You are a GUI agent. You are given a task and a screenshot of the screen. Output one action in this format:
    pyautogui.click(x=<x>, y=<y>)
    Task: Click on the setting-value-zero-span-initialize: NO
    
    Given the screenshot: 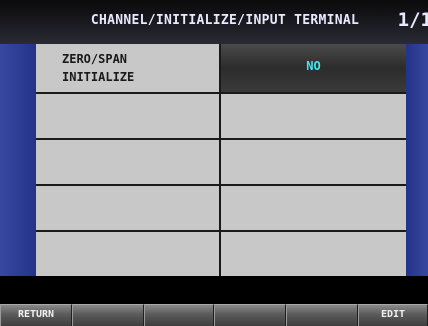 What is the action you would take?
    pyautogui.click(x=313, y=68)
    